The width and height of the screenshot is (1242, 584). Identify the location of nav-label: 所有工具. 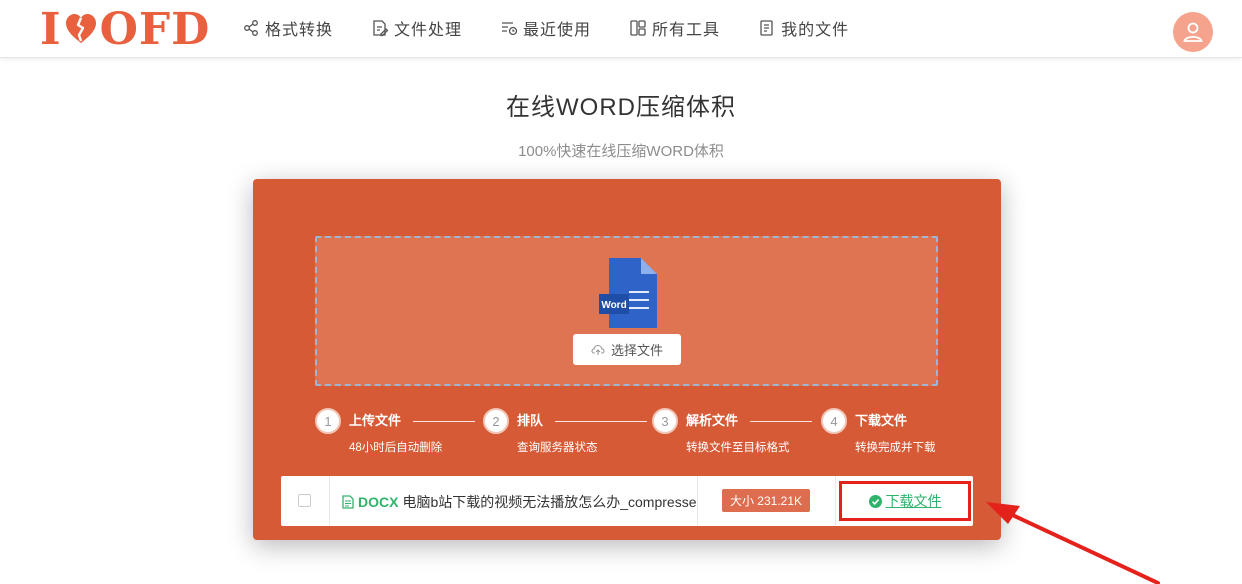
(686, 30).